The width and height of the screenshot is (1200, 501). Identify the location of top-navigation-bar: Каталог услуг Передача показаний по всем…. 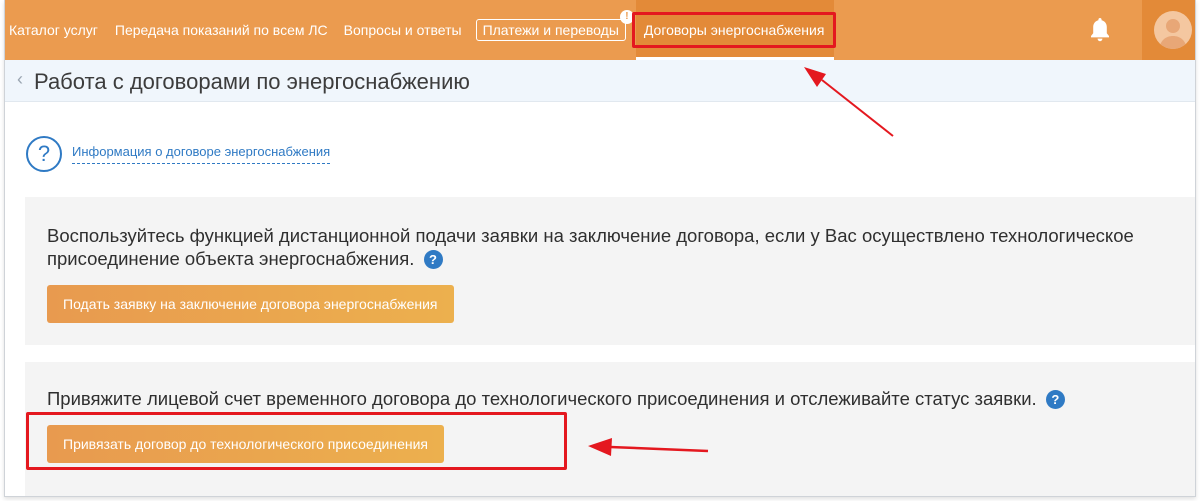
(600, 30).